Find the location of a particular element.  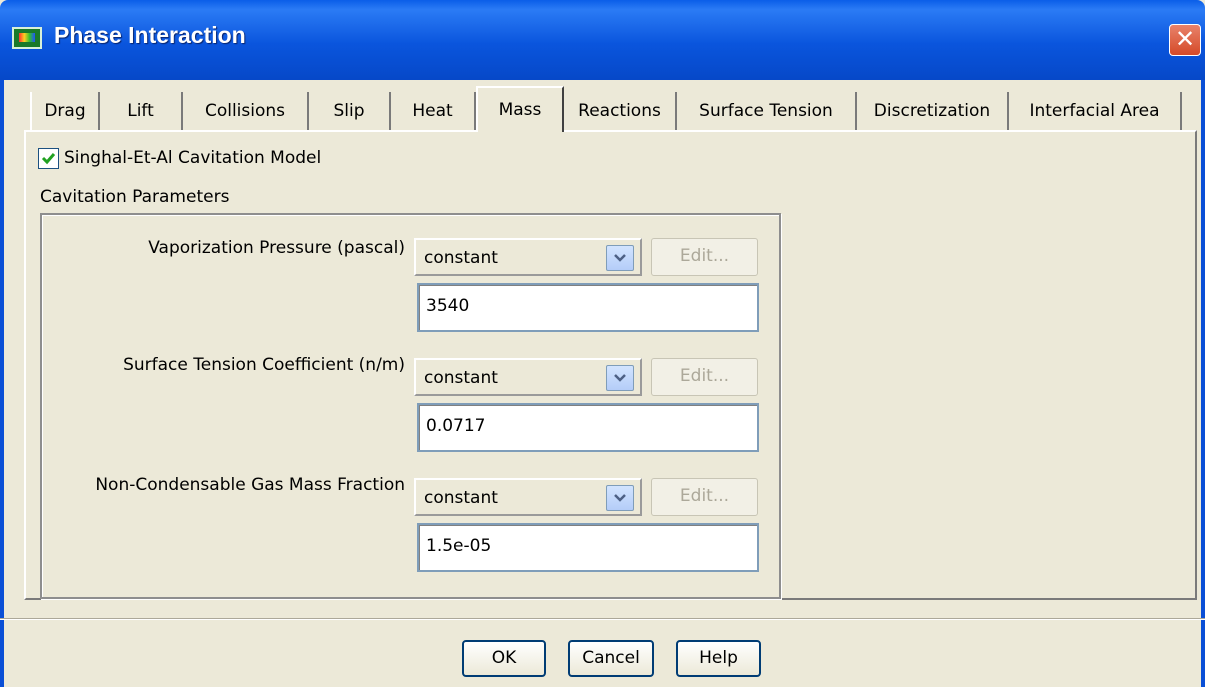

tab-mass: Mass is located at coordinates (520, 109).